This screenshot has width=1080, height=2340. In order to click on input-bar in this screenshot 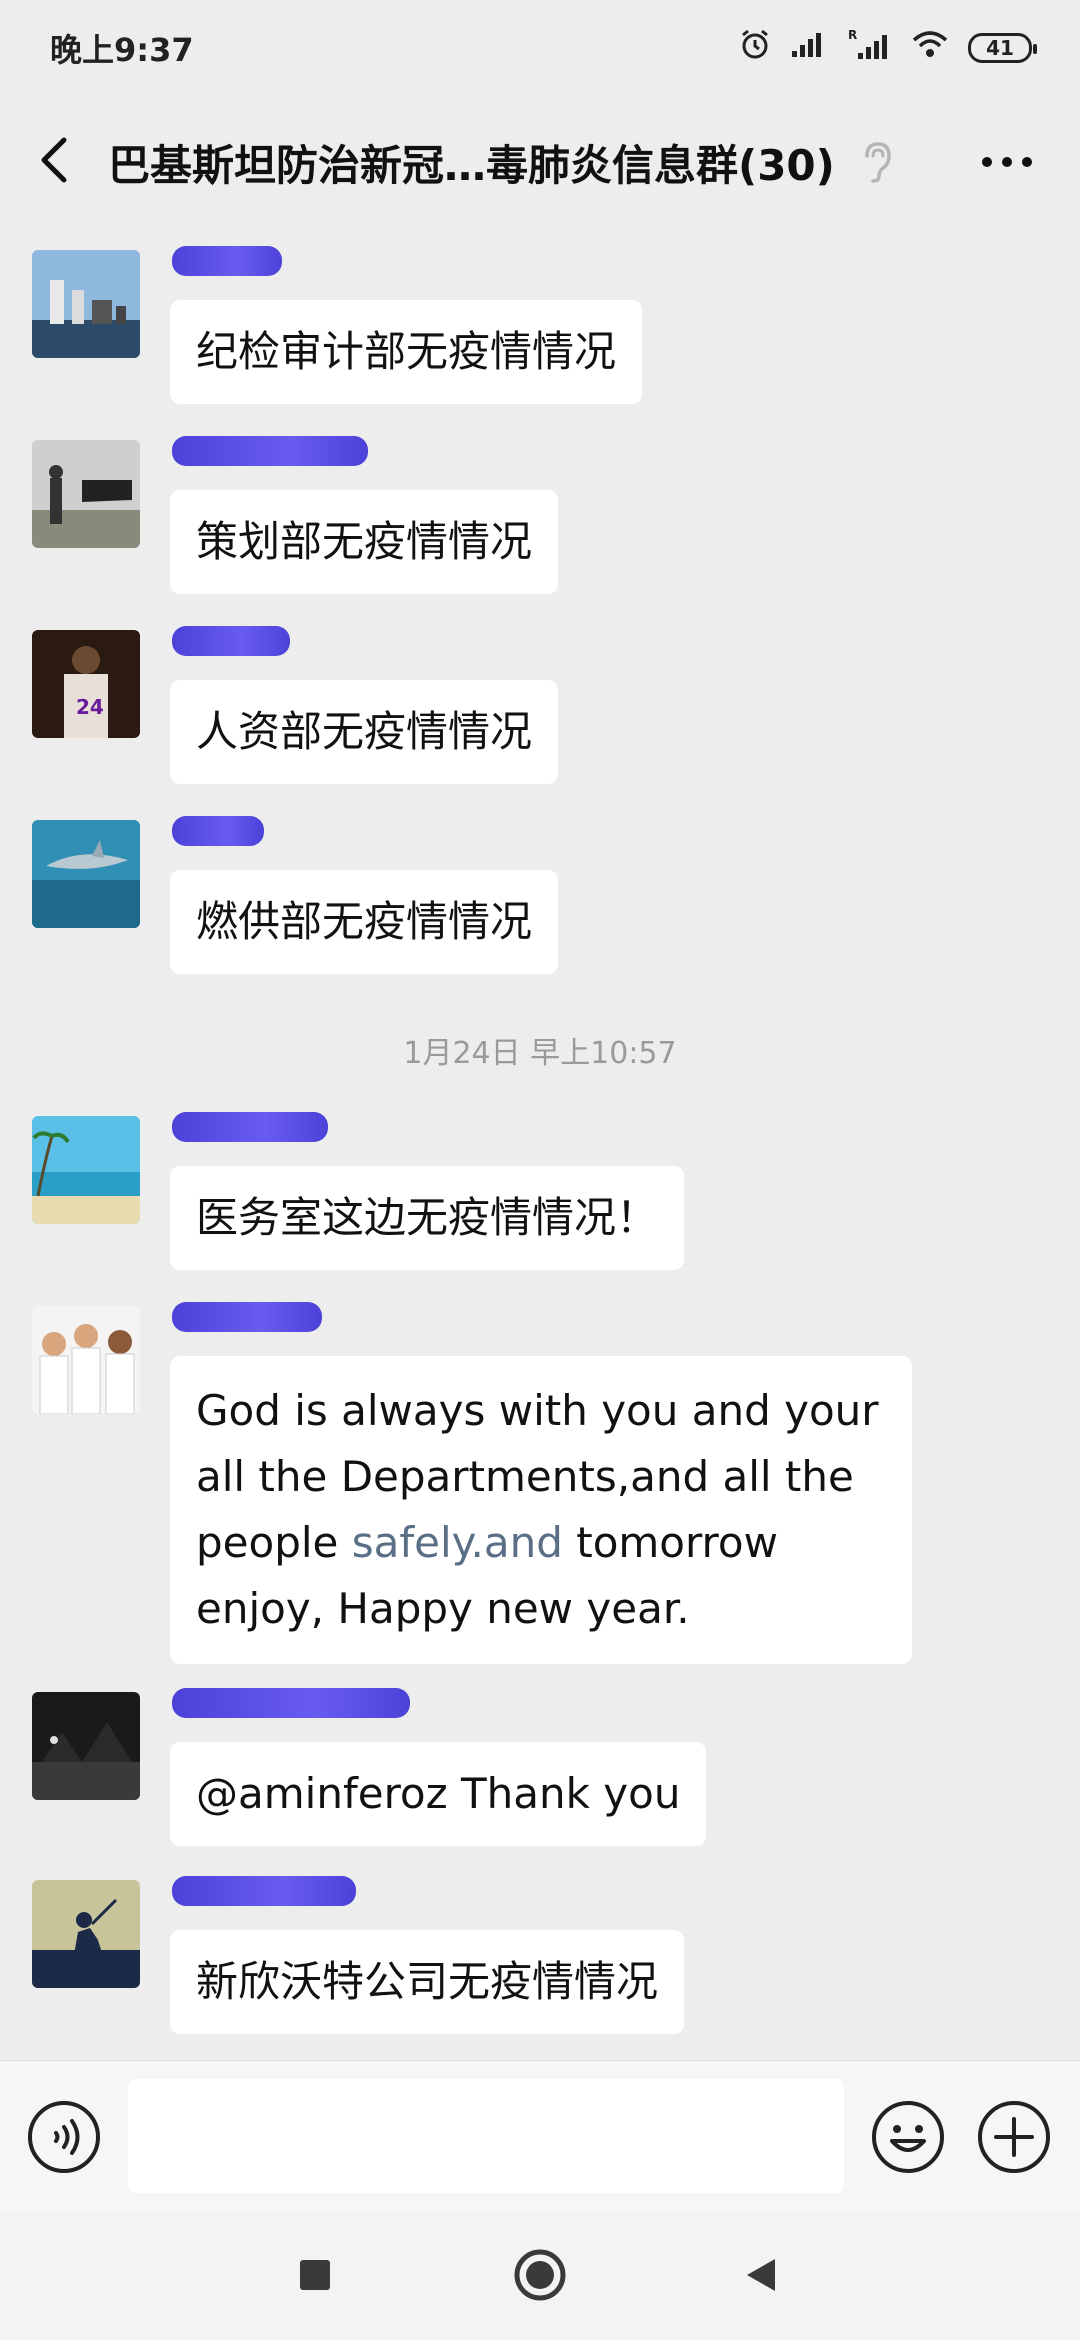, I will do `click(540, 2136)`.